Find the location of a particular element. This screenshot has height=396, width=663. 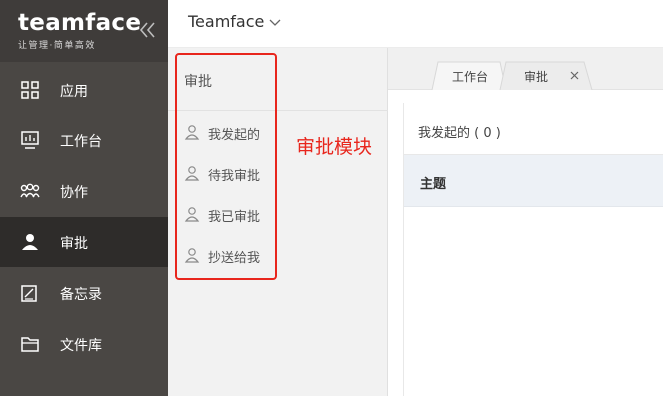

folder-icon is located at coordinates (30, 344).